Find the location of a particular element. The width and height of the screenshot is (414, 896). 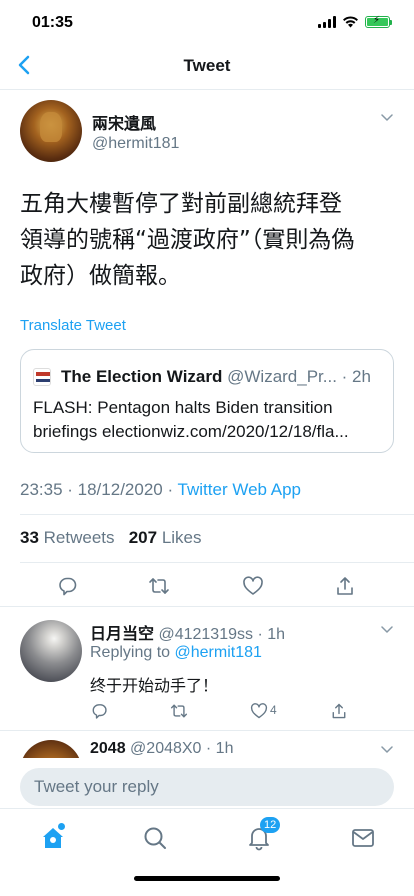

reply-like-count: 4 is located at coordinates (273, 710).